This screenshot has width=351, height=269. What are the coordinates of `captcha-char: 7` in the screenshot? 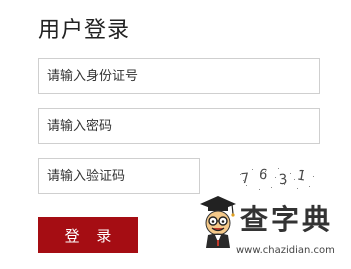 It's located at (245, 179).